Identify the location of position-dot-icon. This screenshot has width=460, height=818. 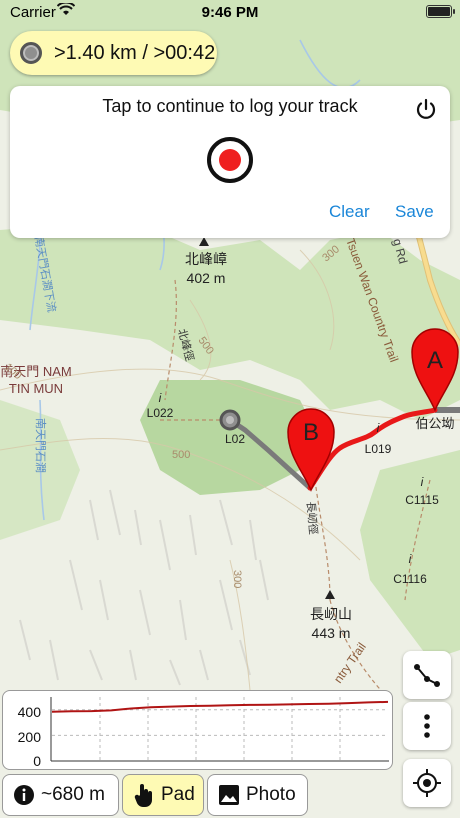
(31, 53).